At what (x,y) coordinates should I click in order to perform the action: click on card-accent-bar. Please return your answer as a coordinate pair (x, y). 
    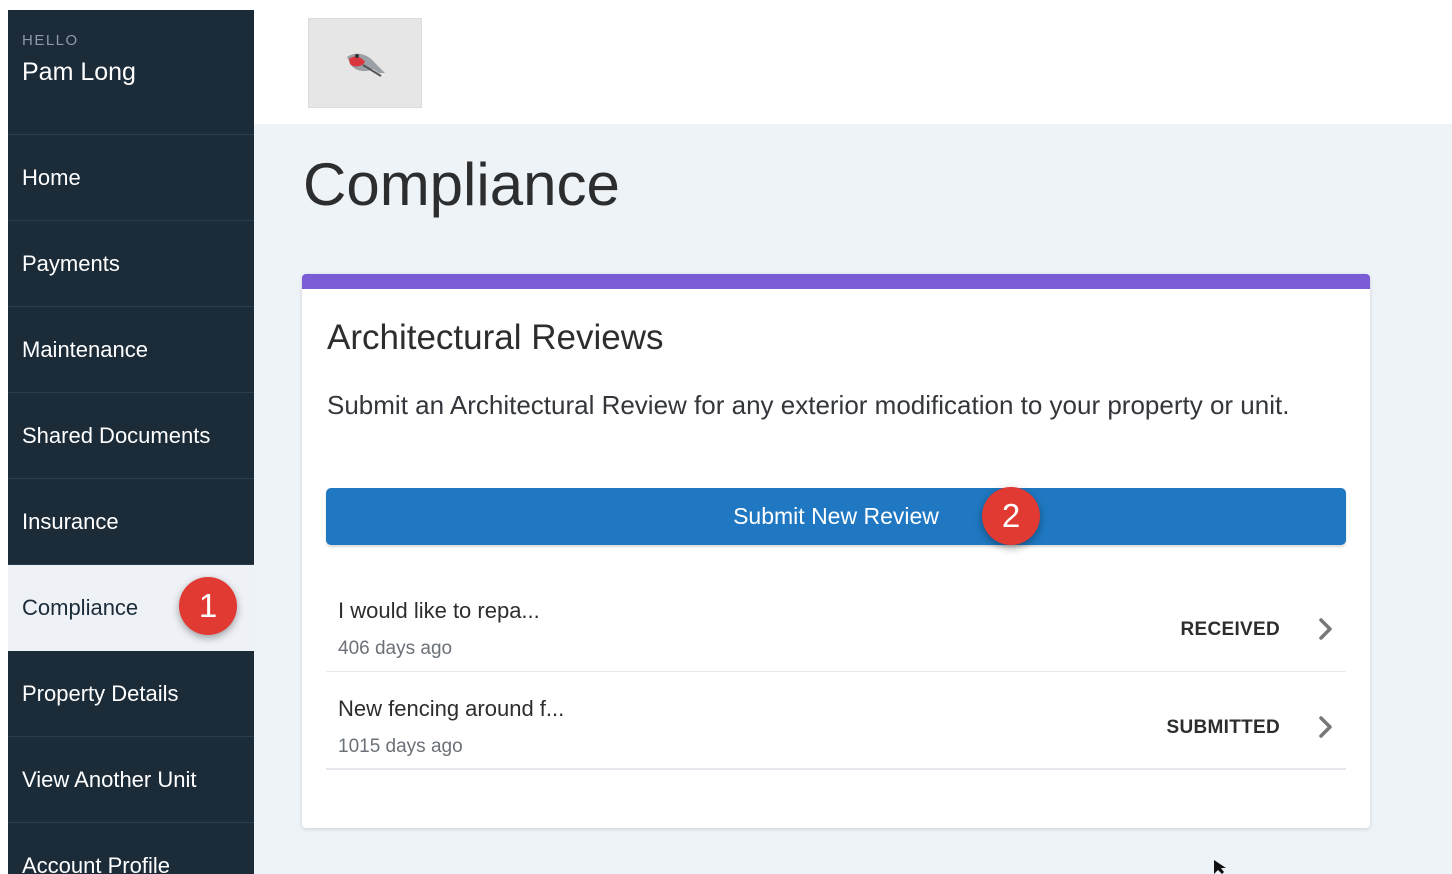
    Looking at the image, I should click on (836, 281).